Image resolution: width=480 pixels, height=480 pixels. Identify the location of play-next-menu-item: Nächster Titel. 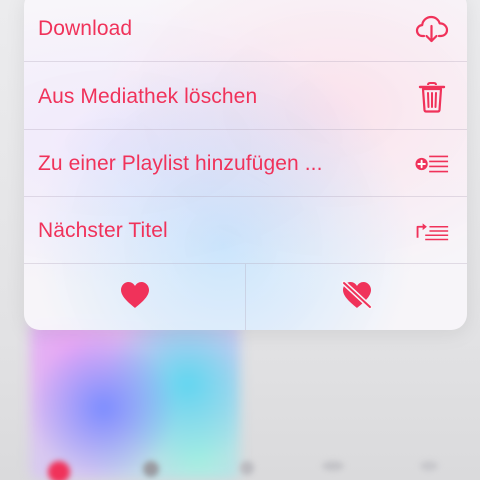
(245, 231).